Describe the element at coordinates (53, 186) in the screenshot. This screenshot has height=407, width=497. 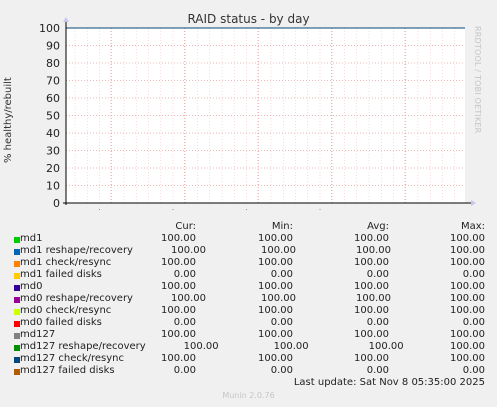
I see `y-tick-label: 10` at that location.